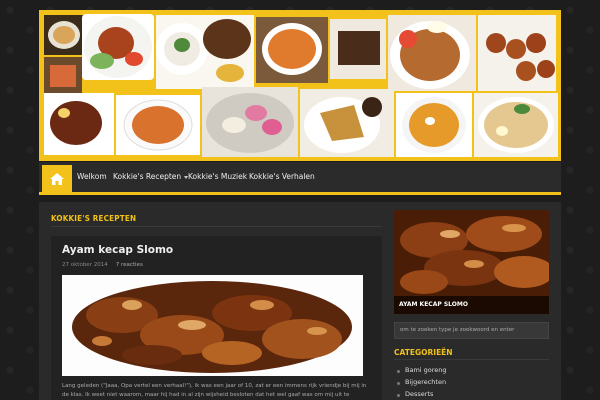  I want to click on nav-item-welkom: Welkom, so click(92, 177).